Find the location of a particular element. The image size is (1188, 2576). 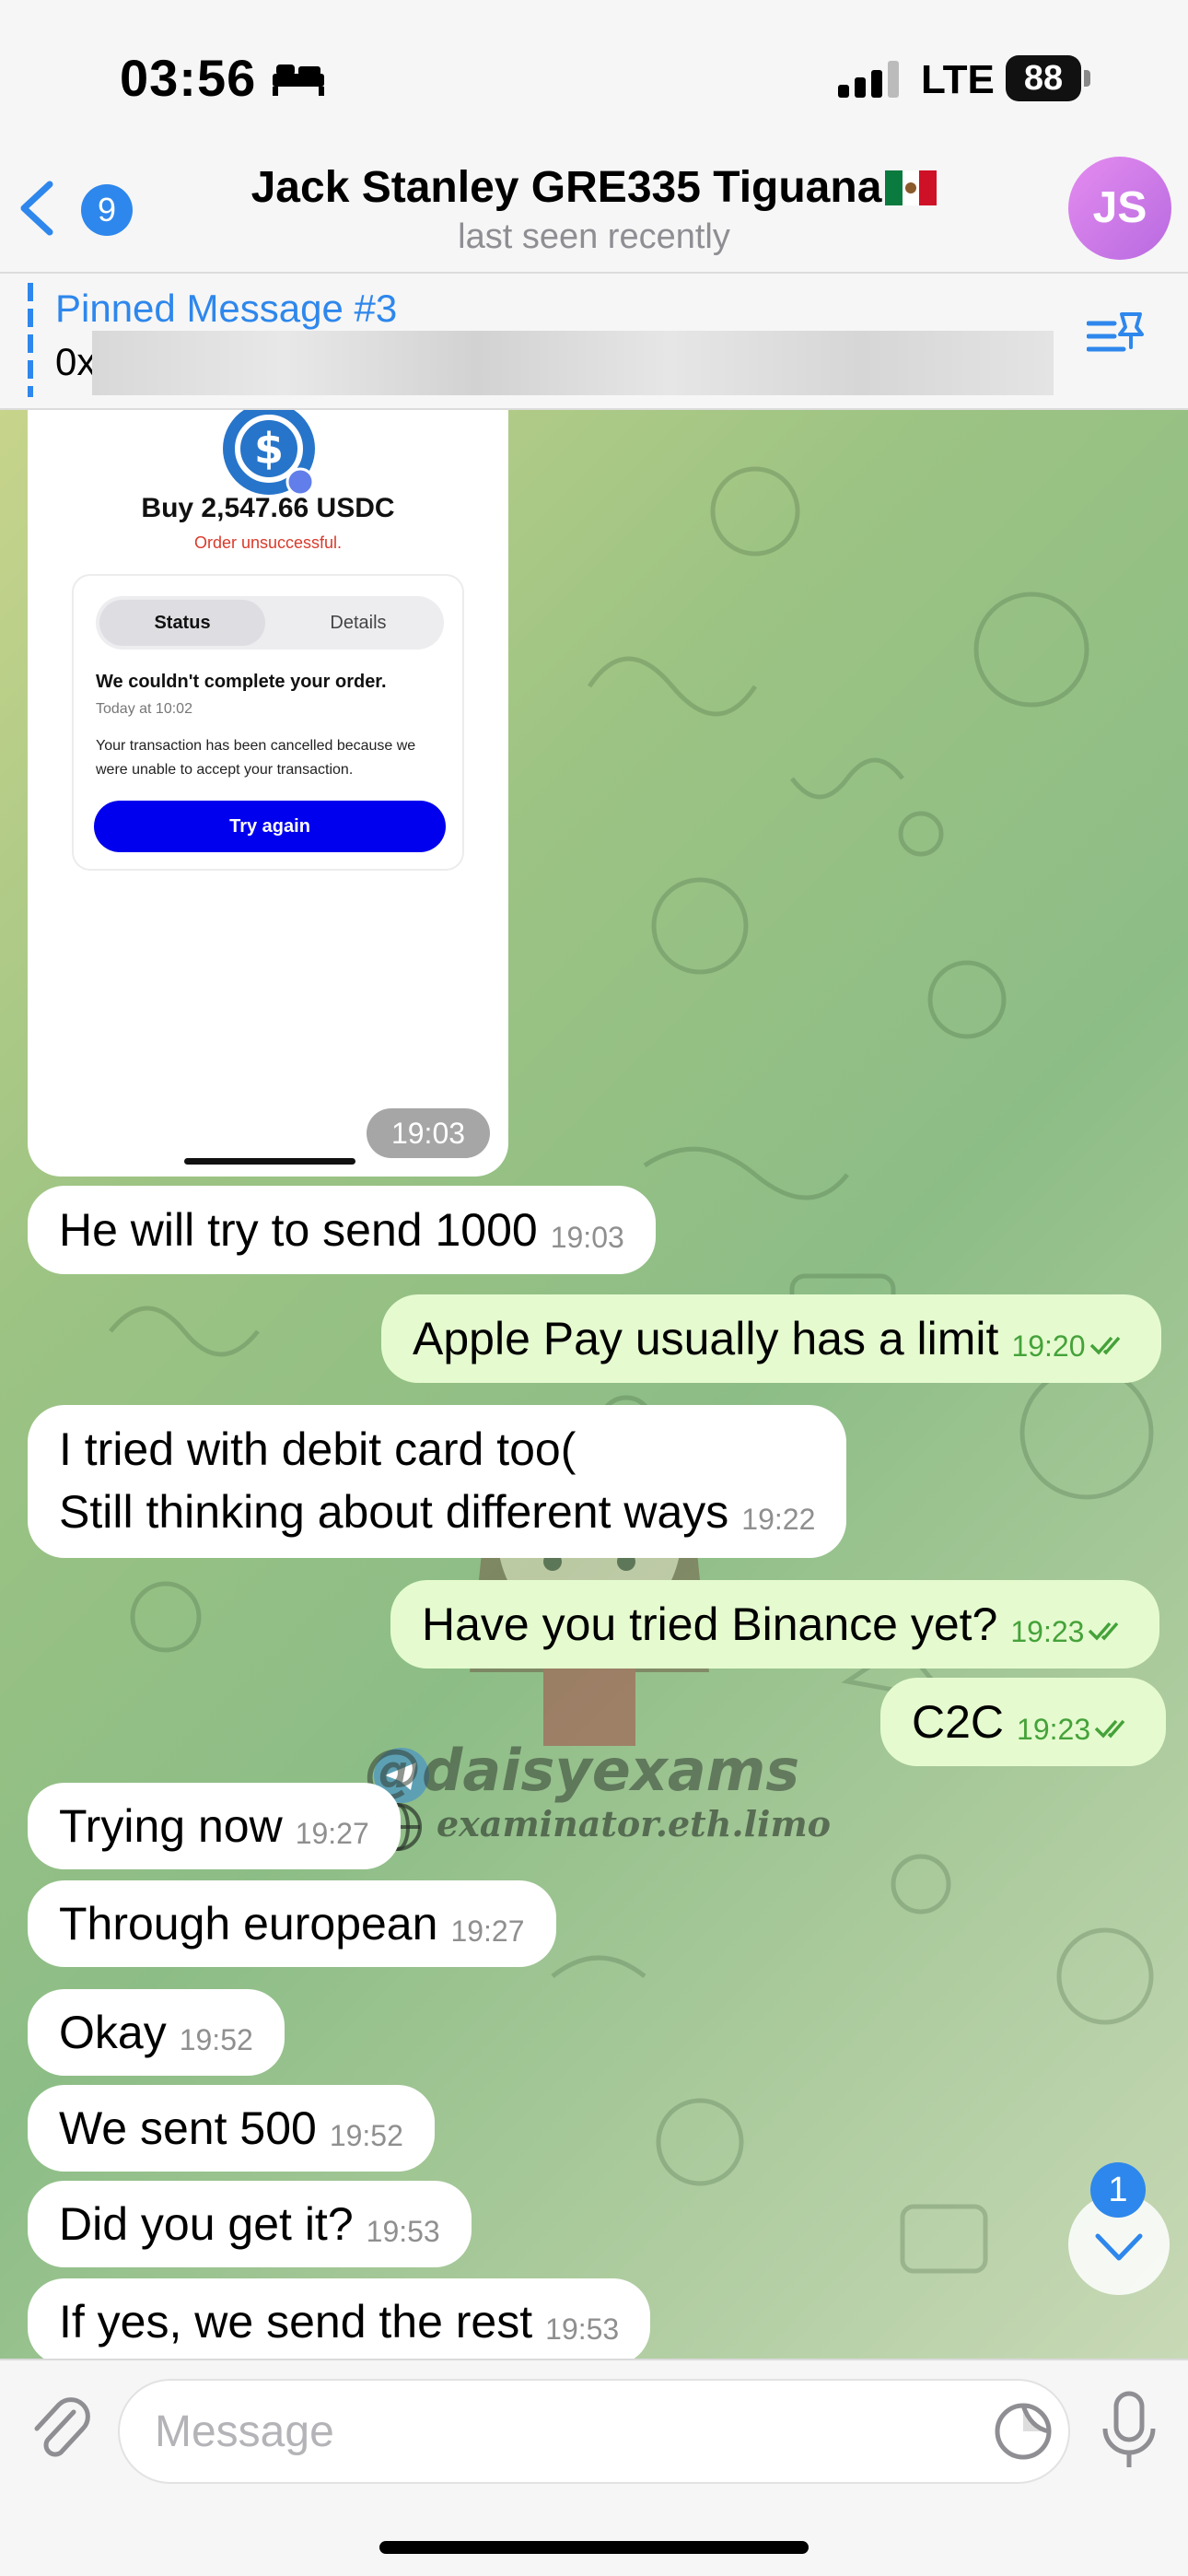

message-text: Have you tried Binance yet? is located at coordinates (710, 1624).